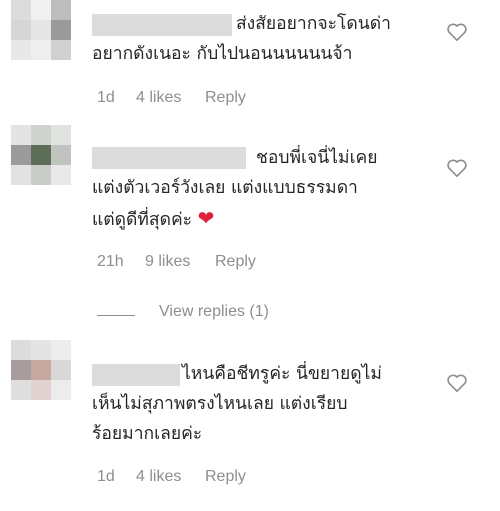  What do you see at coordinates (222, 54) in the screenshot?
I see `comment-text-line: อยากดังเนอะ กับไปนอนนนนนนจ้า` at bounding box center [222, 54].